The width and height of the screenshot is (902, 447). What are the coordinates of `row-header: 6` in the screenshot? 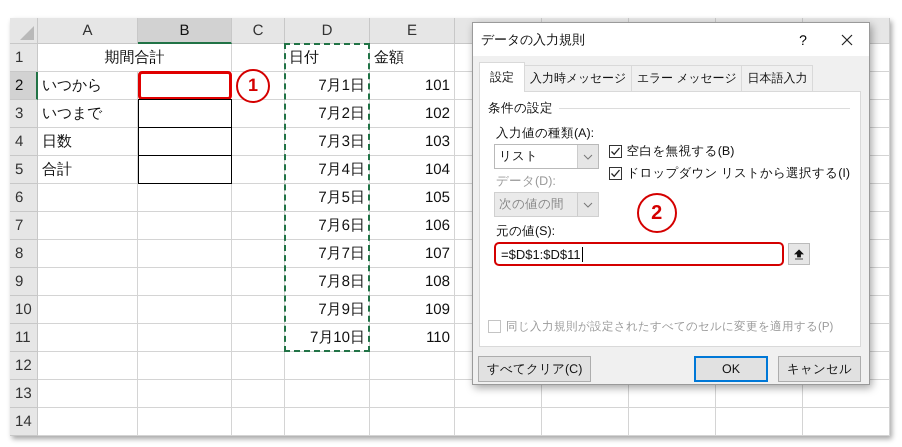 It's located at (24, 198).